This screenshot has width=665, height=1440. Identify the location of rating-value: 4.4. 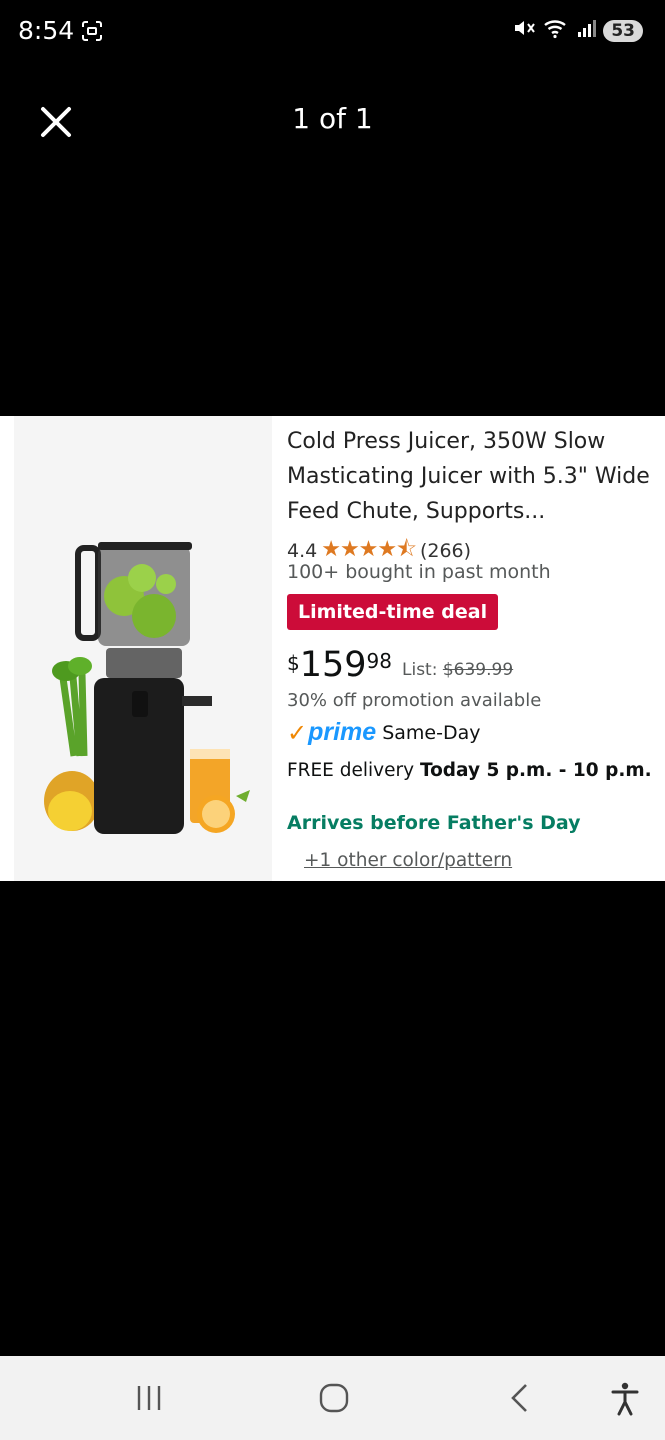
(302, 551).